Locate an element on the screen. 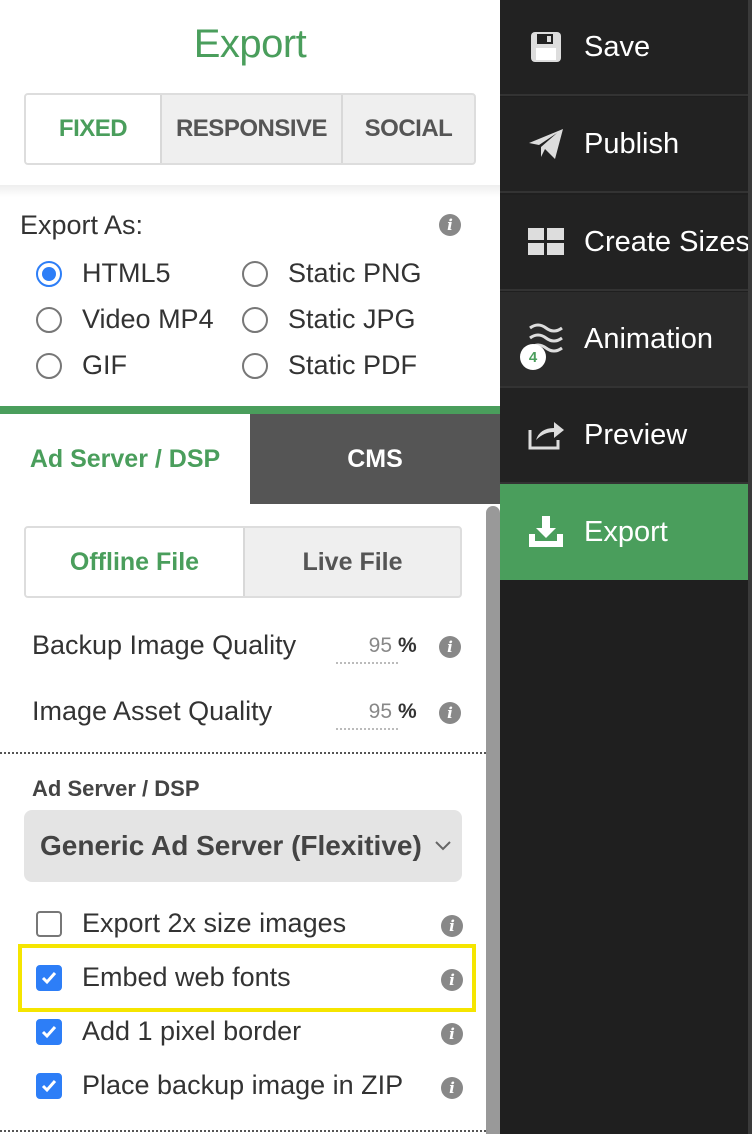 The height and width of the screenshot is (1134, 752). floppy-disk-icon is located at coordinates (546, 47).